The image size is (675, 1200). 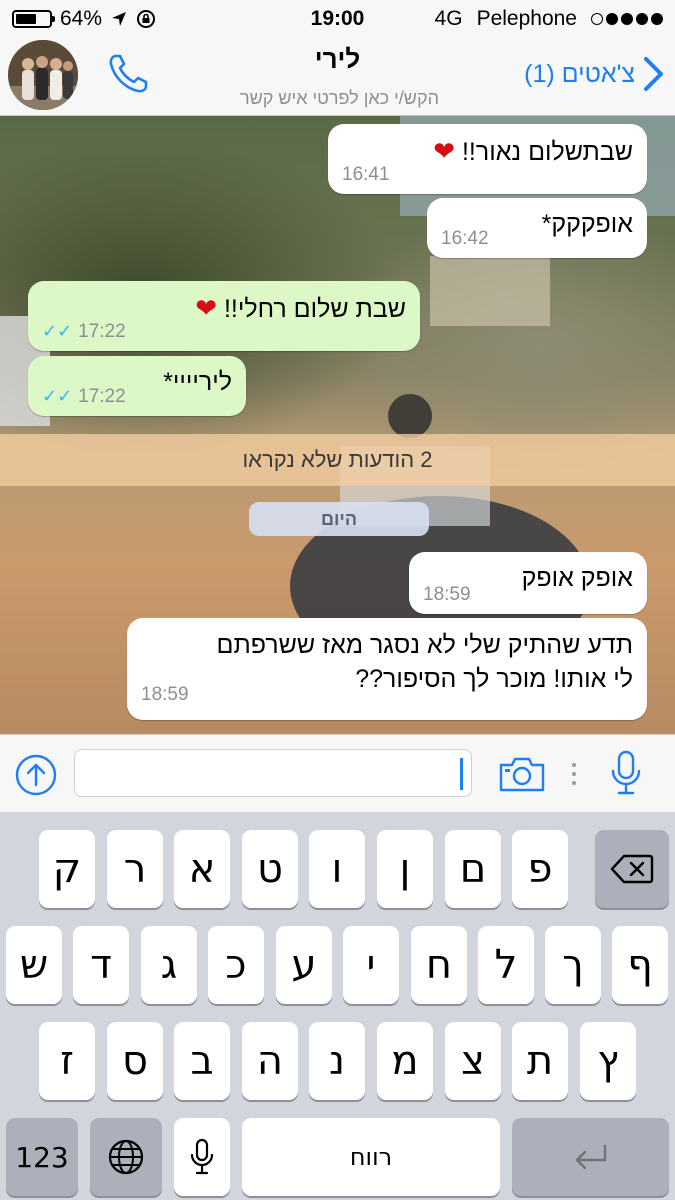 I want to click on voice-message-button, so click(x=626, y=775).